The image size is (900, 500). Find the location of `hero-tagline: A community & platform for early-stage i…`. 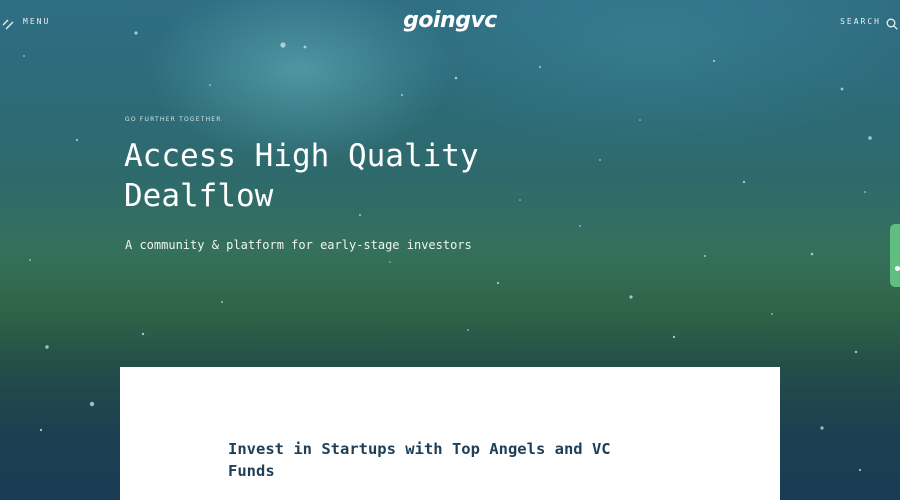

hero-tagline: A community & platform for early-stage i… is located at coordinates (298, 245).